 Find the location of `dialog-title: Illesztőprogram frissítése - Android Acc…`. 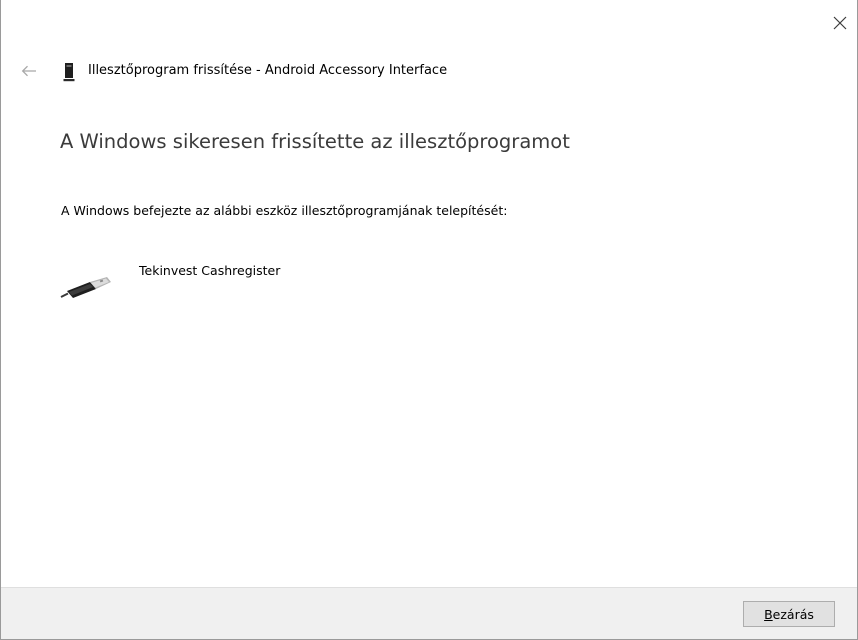

dialog-title: Illesztőprogram frissítése - Android Acc… is located at coordinates (268, 70).